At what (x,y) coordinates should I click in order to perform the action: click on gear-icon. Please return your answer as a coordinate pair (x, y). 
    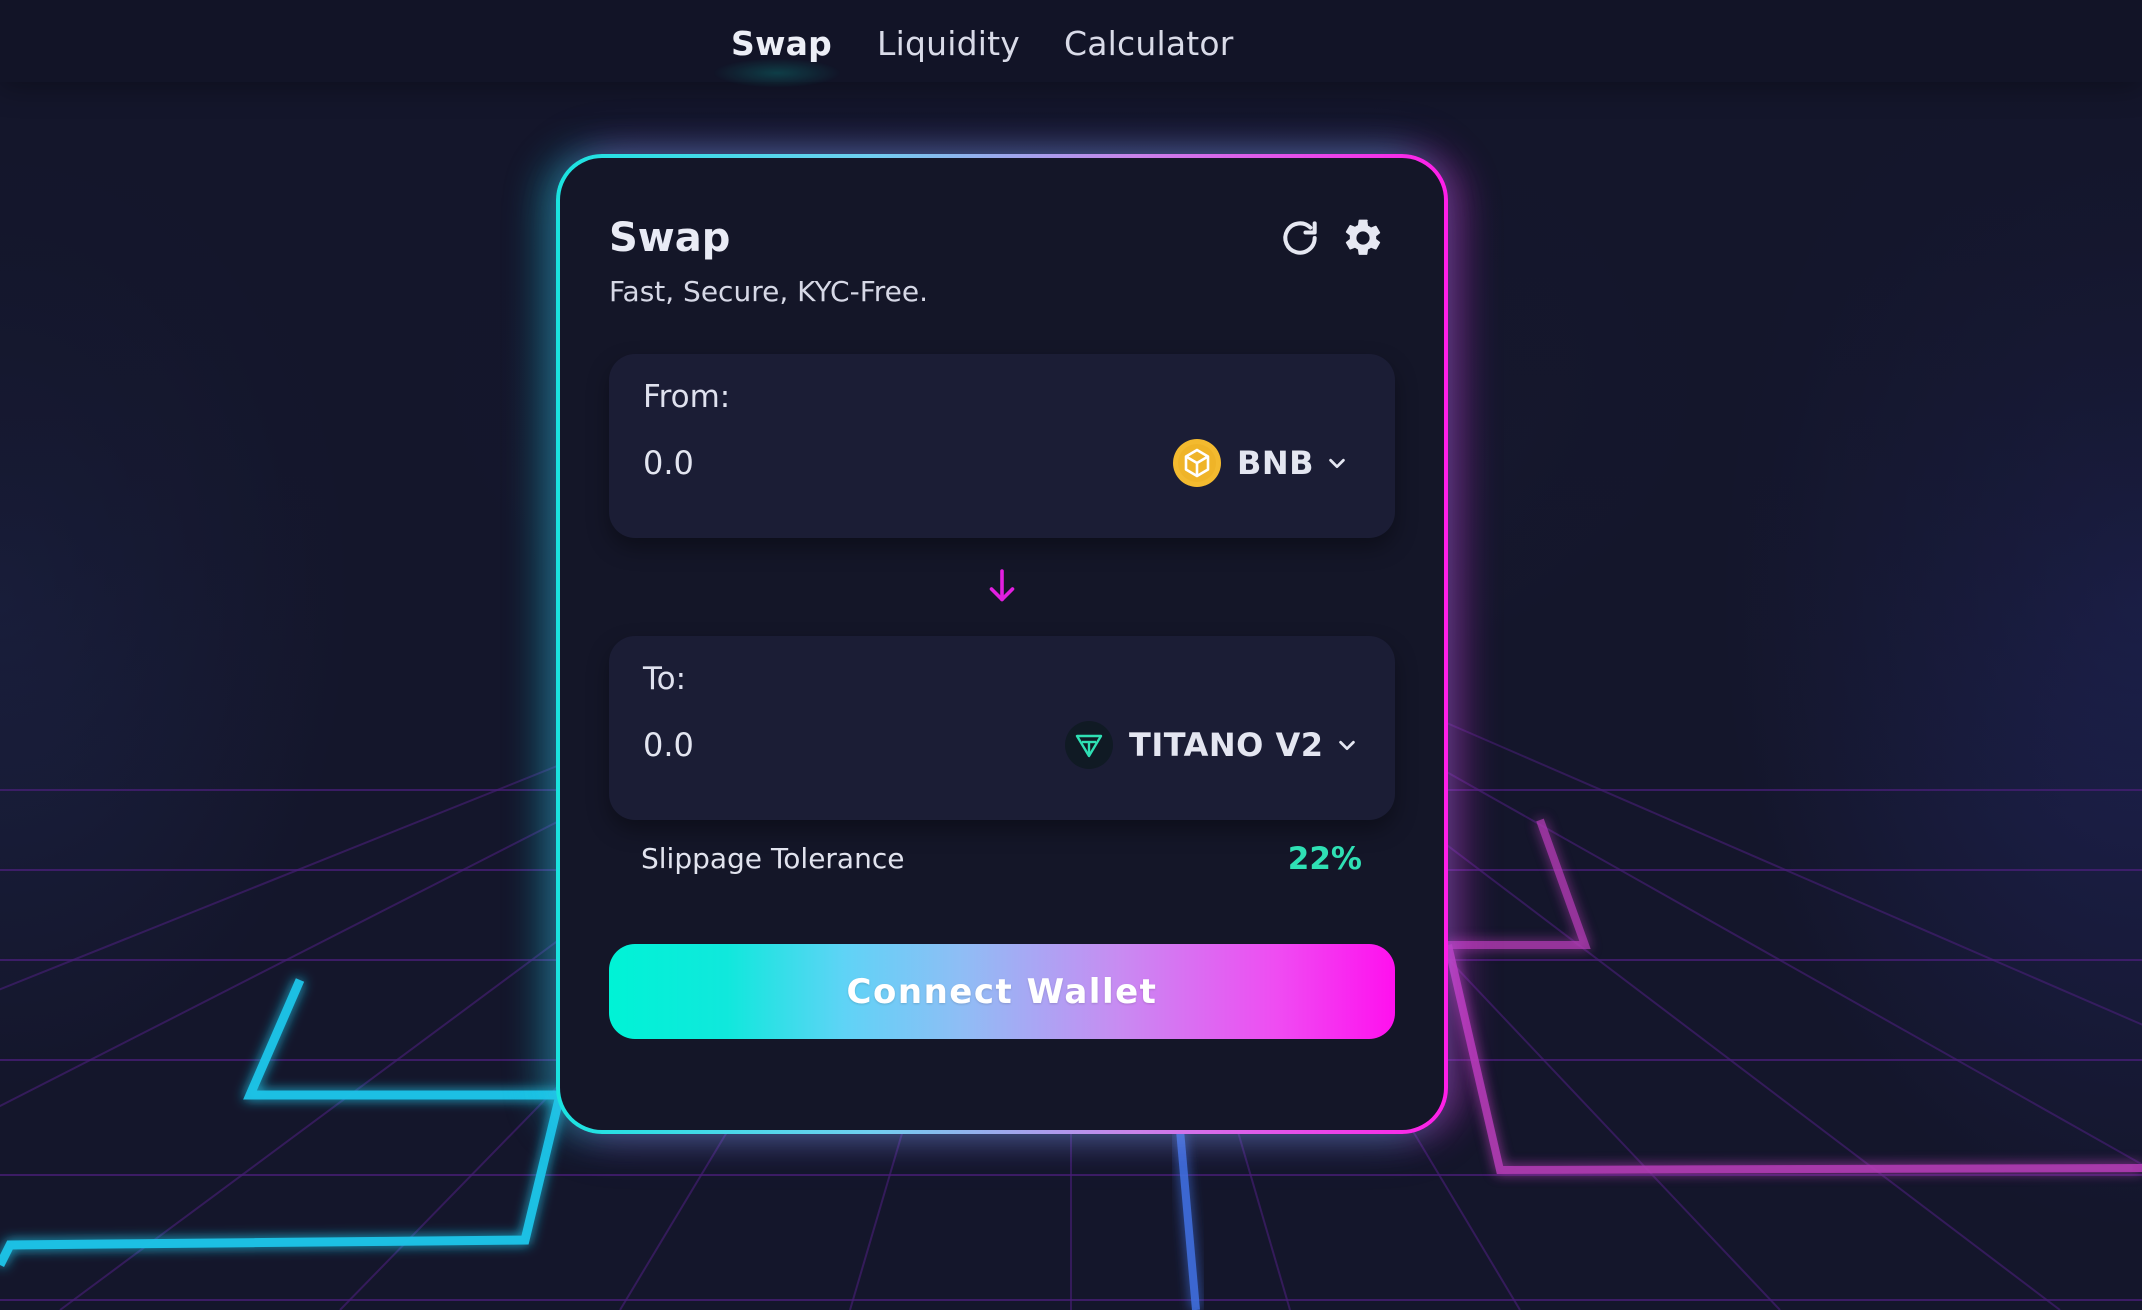
    Looking at the image, I should click on (1363, 237).